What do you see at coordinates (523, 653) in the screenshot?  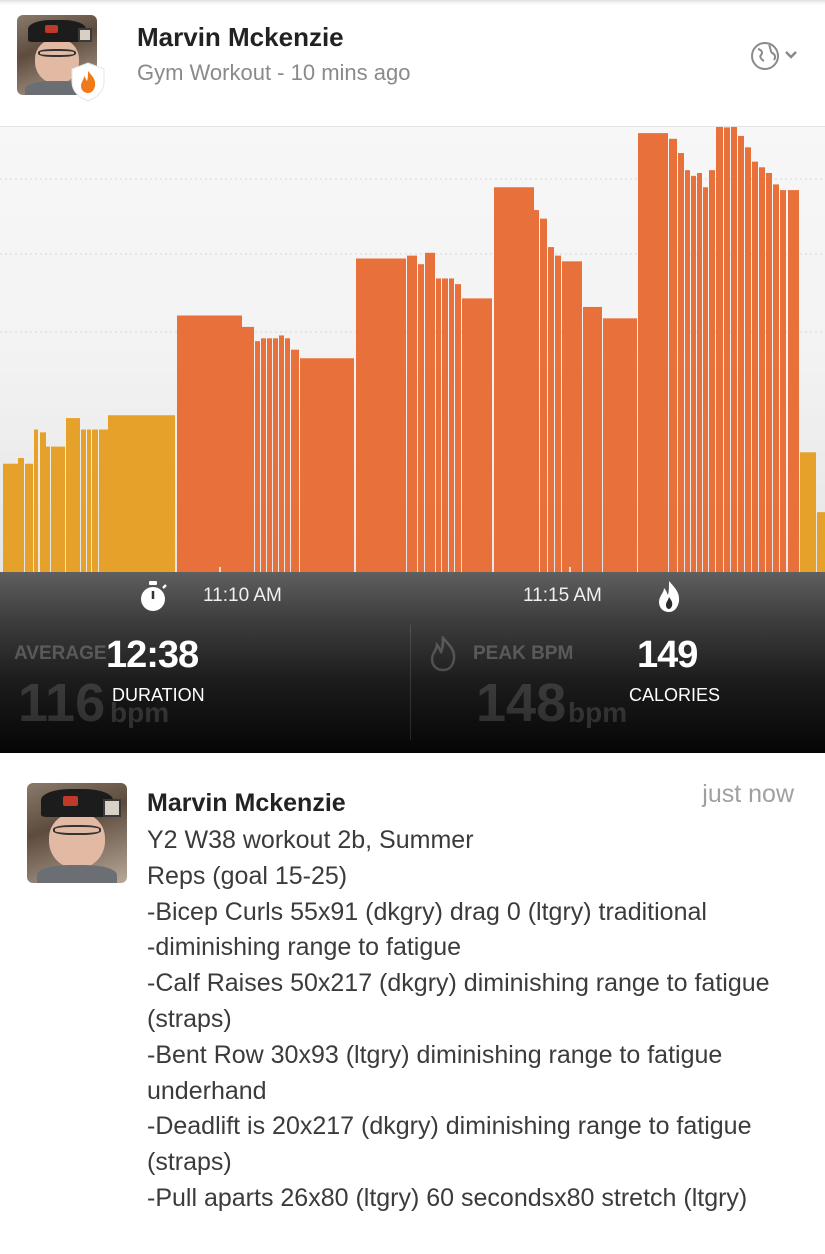 I see `peak-label: PEAK BPM` at bounding box center [523, 653].